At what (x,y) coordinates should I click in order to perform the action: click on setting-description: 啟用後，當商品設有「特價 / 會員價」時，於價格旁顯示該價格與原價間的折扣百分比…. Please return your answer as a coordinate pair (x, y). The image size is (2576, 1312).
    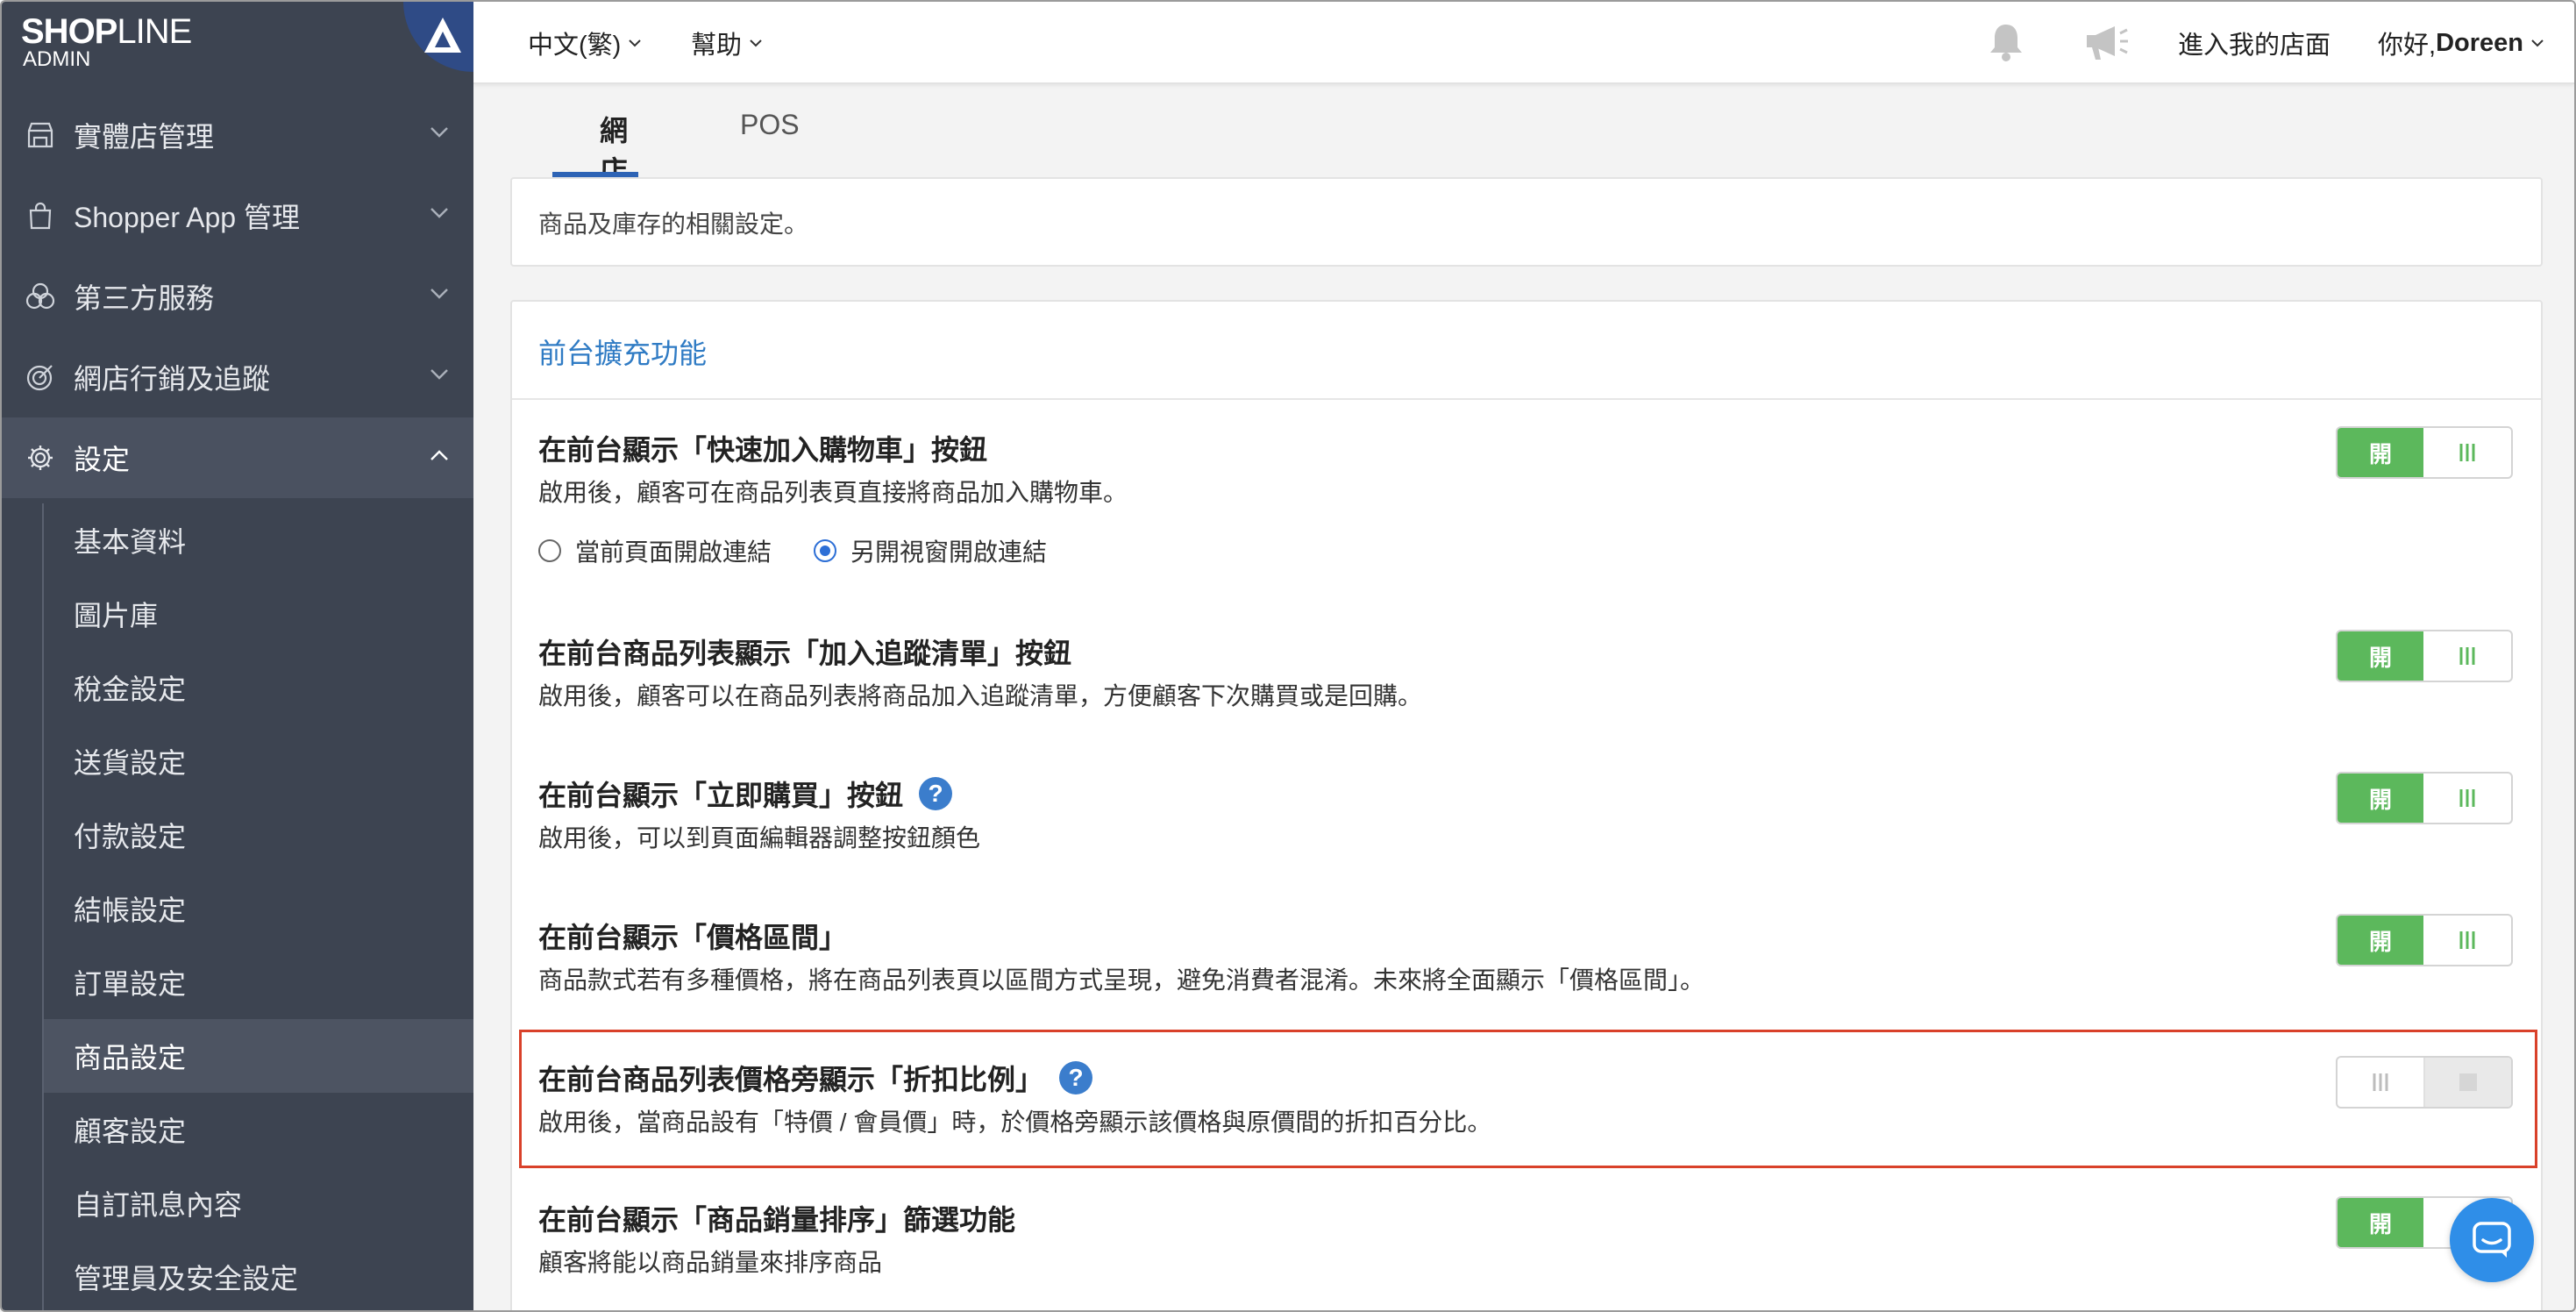
    Looking at the image, I should click on (1015, 1122).